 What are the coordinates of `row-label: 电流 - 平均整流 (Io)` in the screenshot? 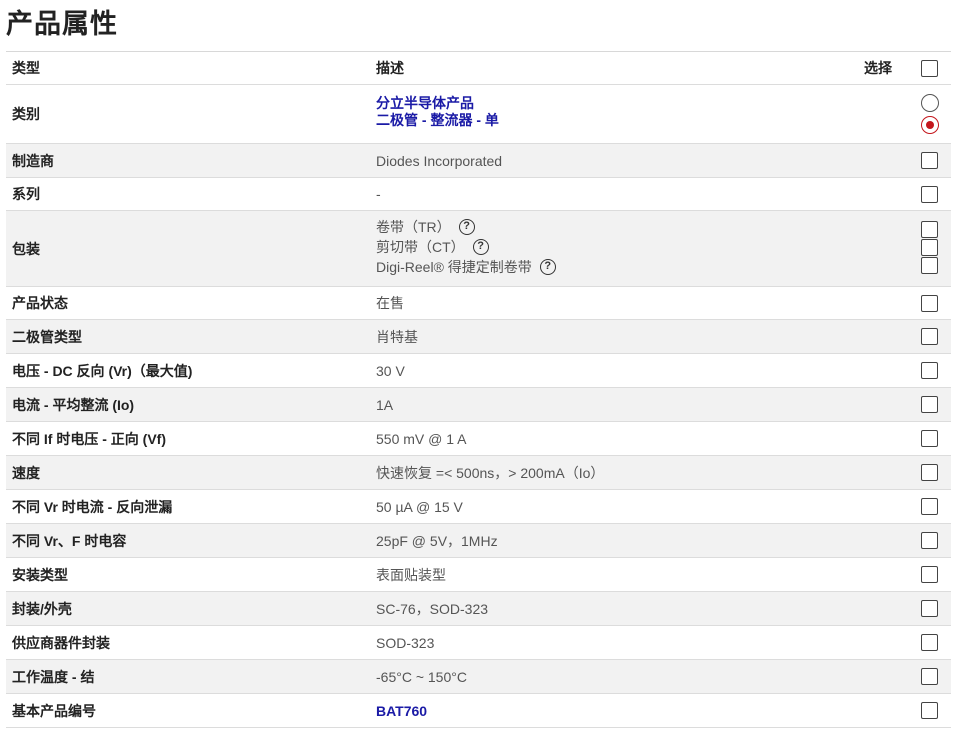 It's located at (73, 404).